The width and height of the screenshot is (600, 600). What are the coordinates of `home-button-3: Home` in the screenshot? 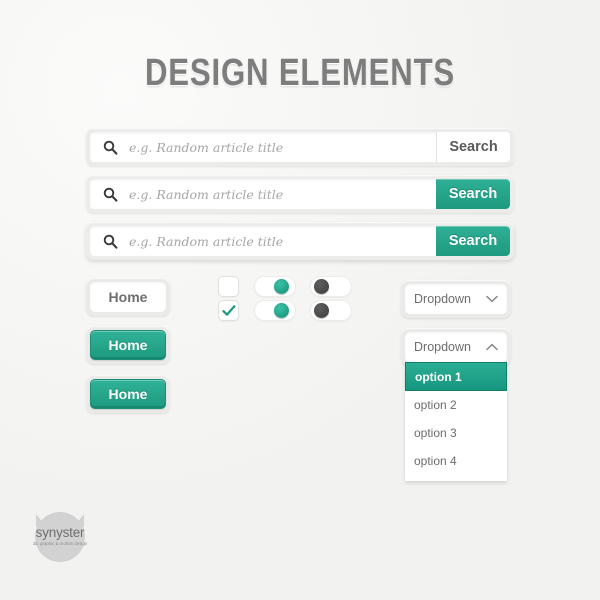 It's located at (128, 394).